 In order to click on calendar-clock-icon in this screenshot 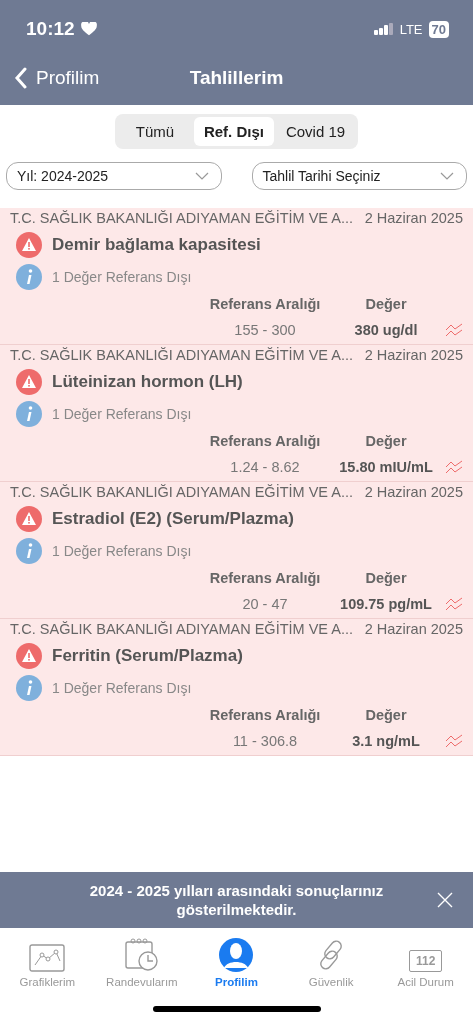, I will do `click(141, 955)`.